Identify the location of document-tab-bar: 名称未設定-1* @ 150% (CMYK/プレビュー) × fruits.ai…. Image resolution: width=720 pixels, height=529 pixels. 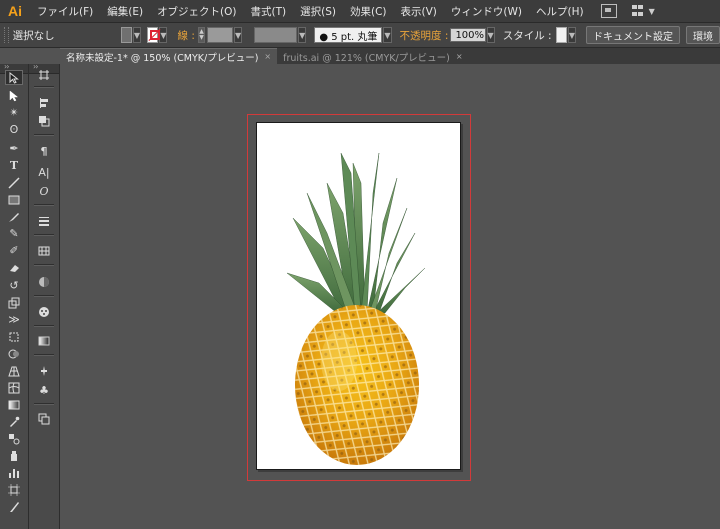
(390, 56).